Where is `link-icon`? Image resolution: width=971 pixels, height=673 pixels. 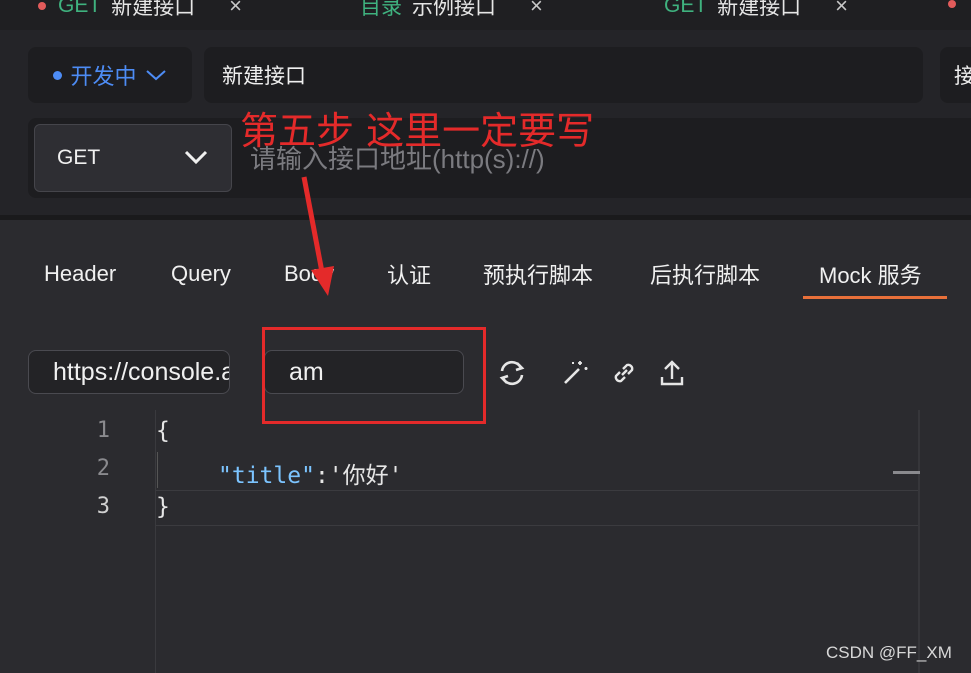
link-icon is located at coordinates (624, 373).